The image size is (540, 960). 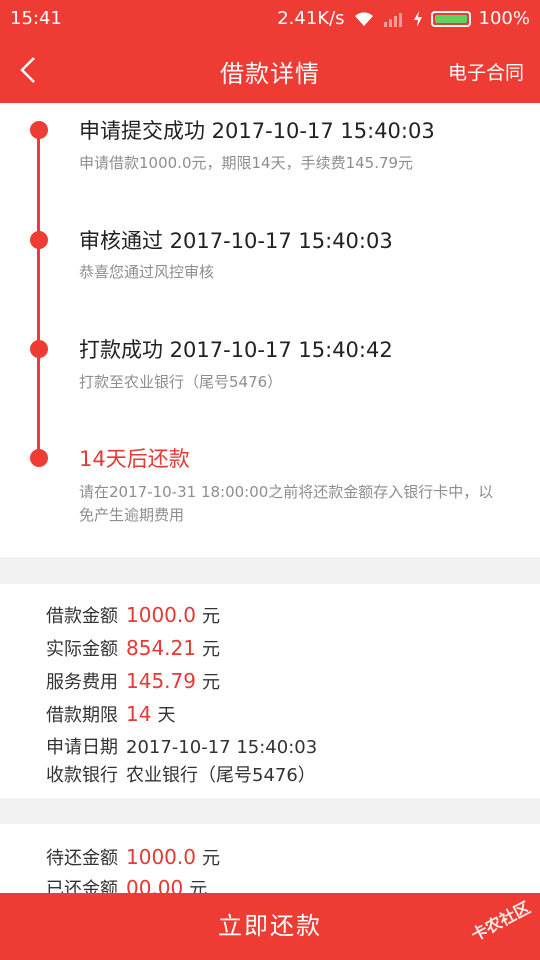 I want to click on timeline-line, so click(x=38, y=293).